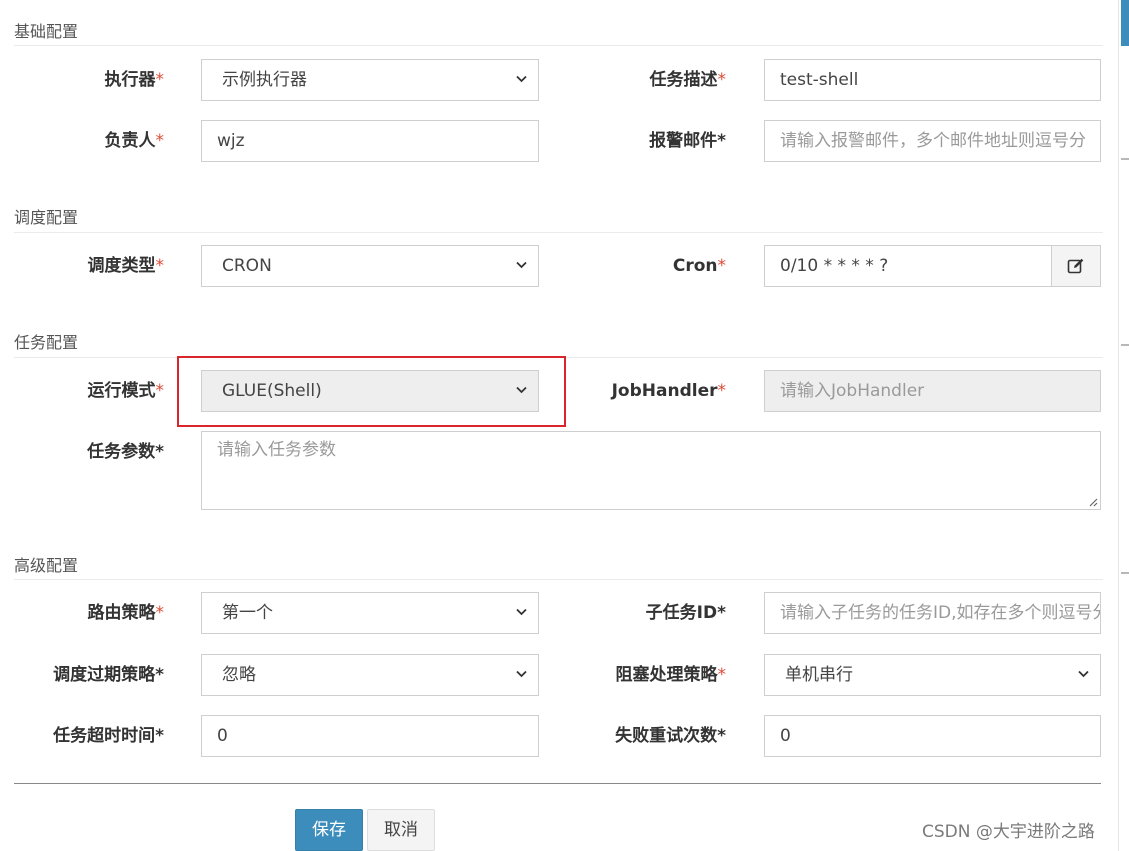 Image resolution: width=1129 pixels, height=851 pixels. Describe the element at coordinates (46, 31) in the screenshot. I see `section-title-basic: 基础配置` at that location.